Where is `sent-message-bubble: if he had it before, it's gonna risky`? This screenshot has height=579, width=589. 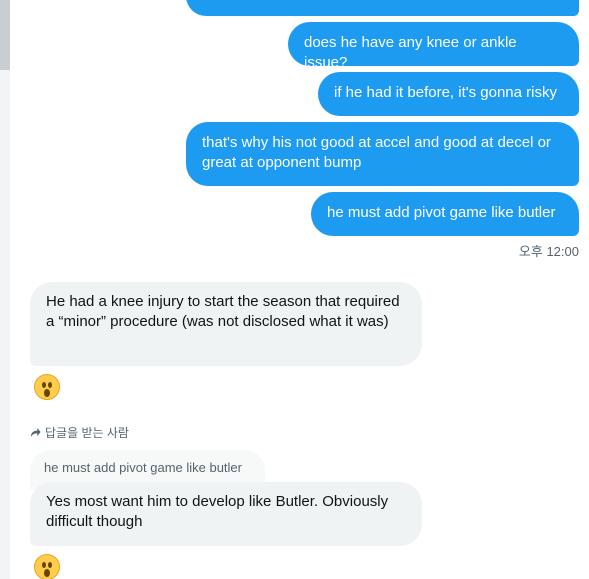 sent-message-bubble: if he had it before, it's gonna risky is located at coordinates (448, 94).